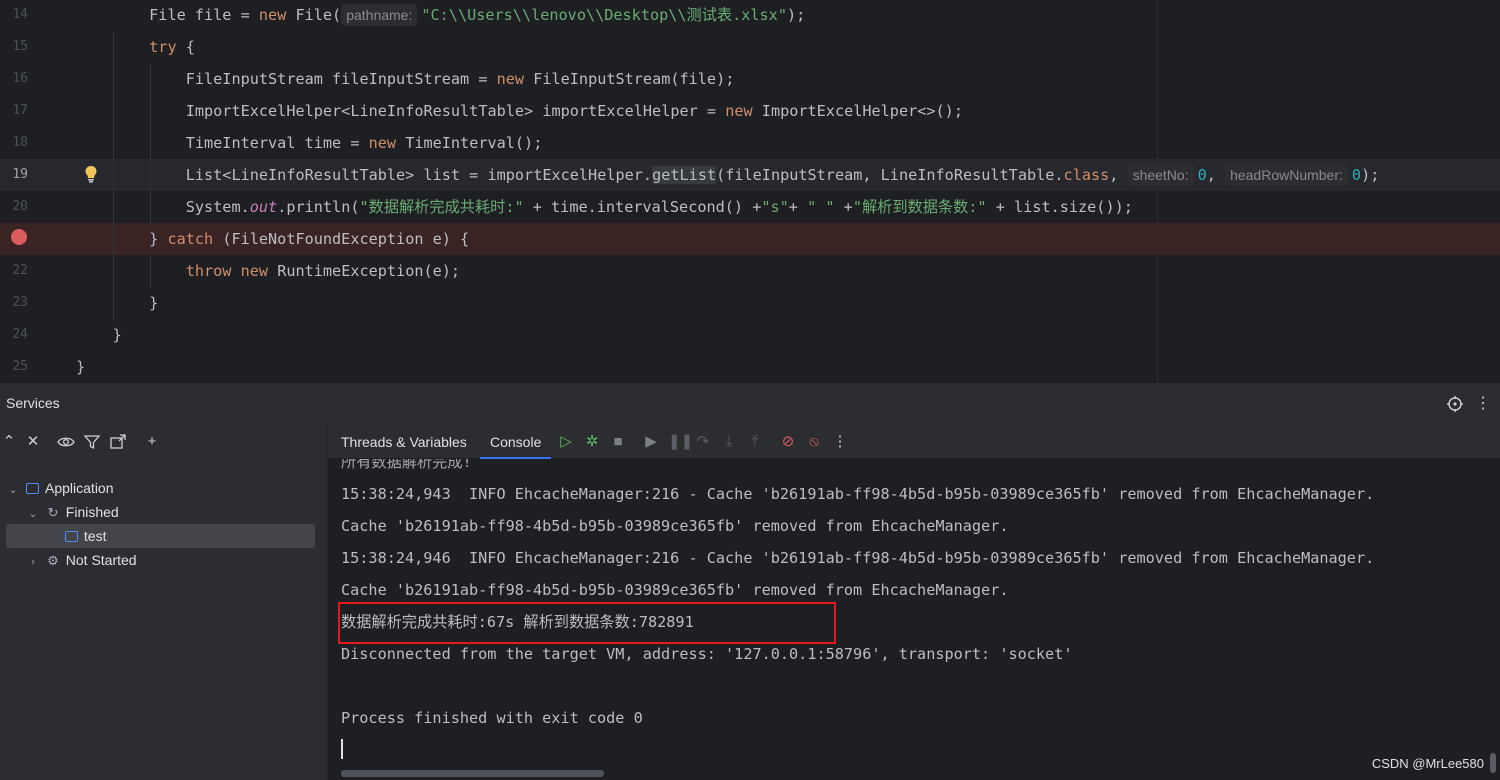 The width and height of the screenshot is (1500, 780). What do you see at coordinates (788, 442) in the screenshot?
I see `view-breakpoints-icon: ⊘` at bounding box center [788, 442].